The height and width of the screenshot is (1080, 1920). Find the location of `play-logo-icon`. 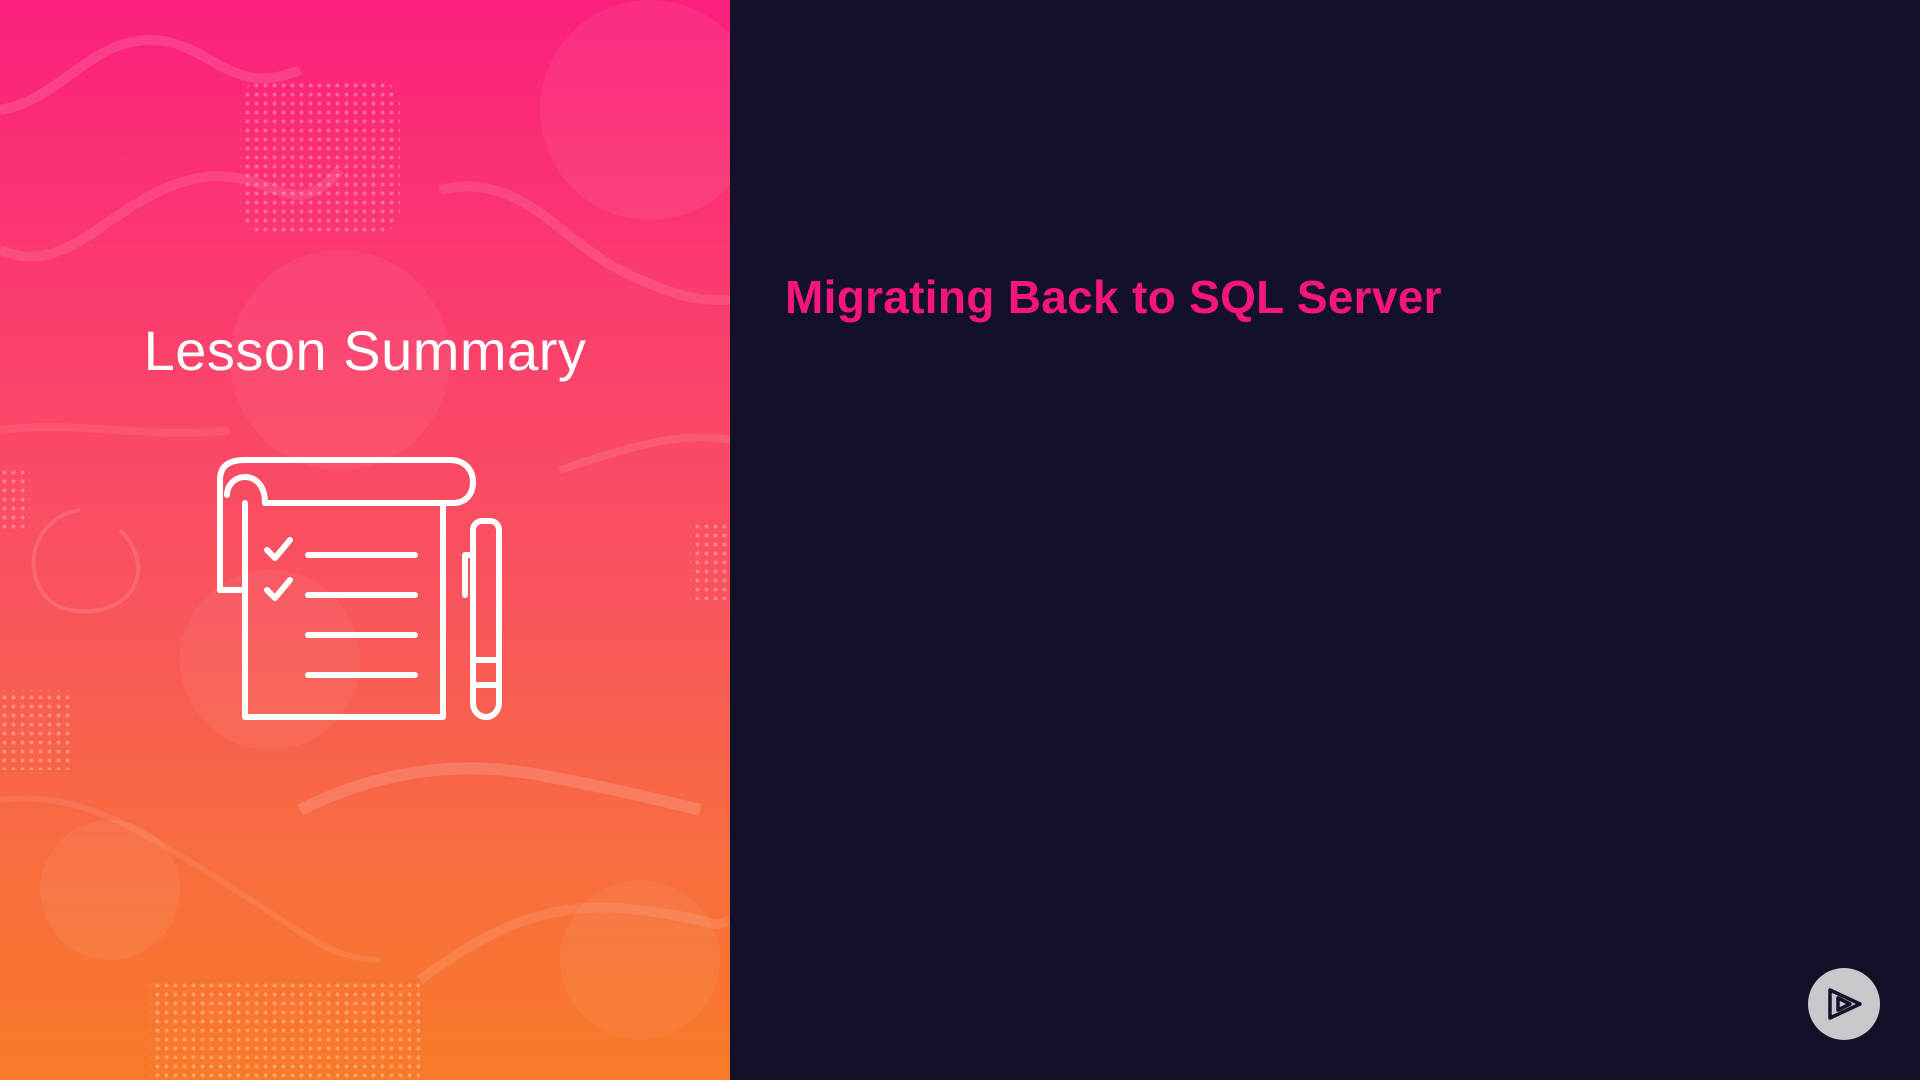

play-logo-icon is located at coordinates (1845, 1004).